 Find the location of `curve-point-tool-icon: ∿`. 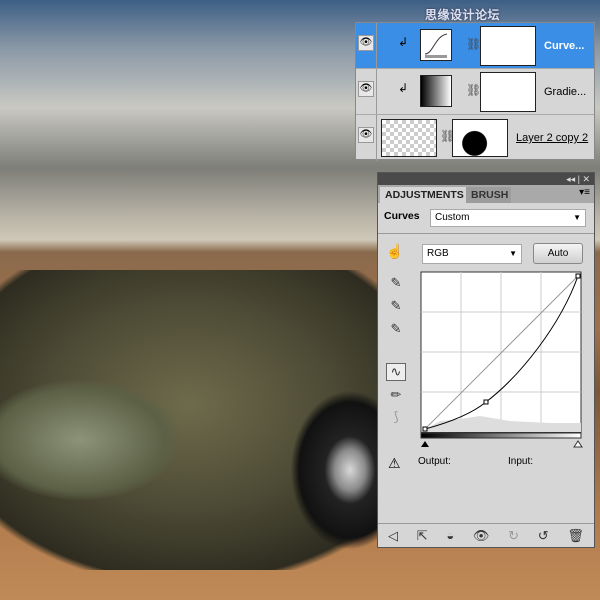

curve-point-tool-icon: ∿ is located at coordinates (396, 372).